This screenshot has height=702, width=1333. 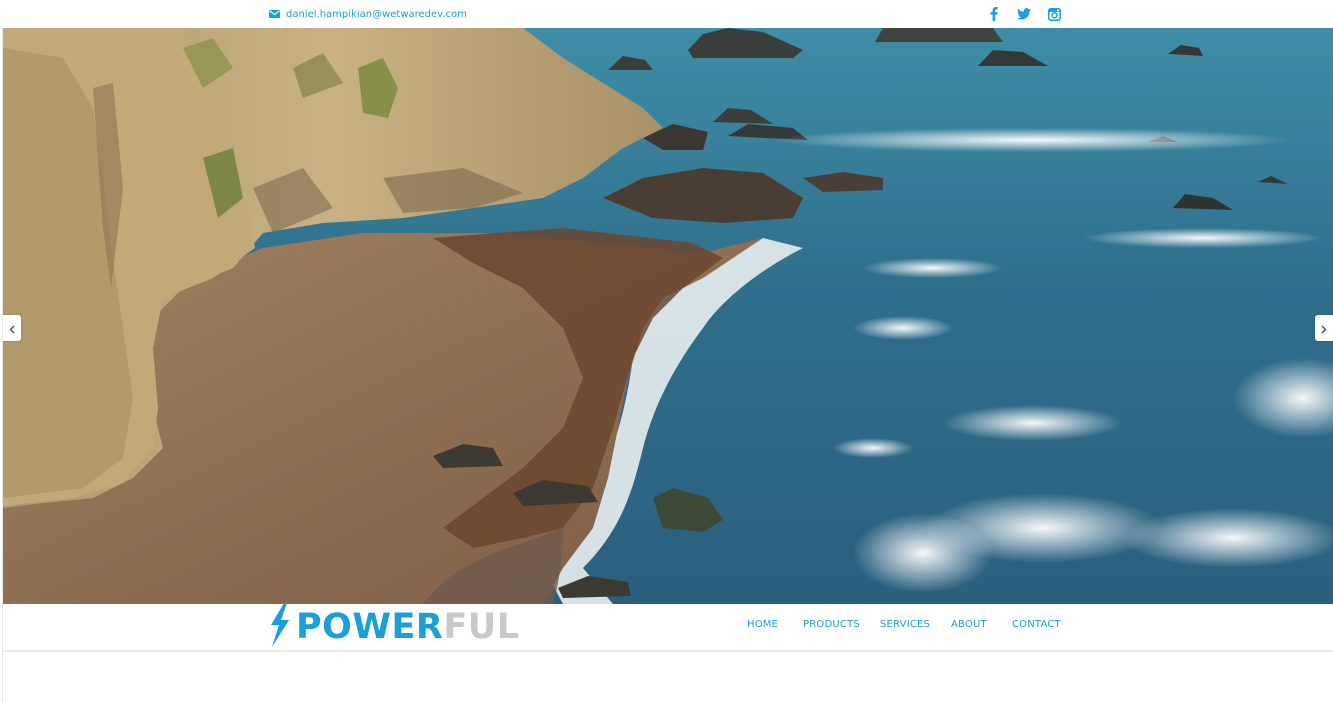 I want to click on logo-text-ful: FUL, so click(x=481, y=626).